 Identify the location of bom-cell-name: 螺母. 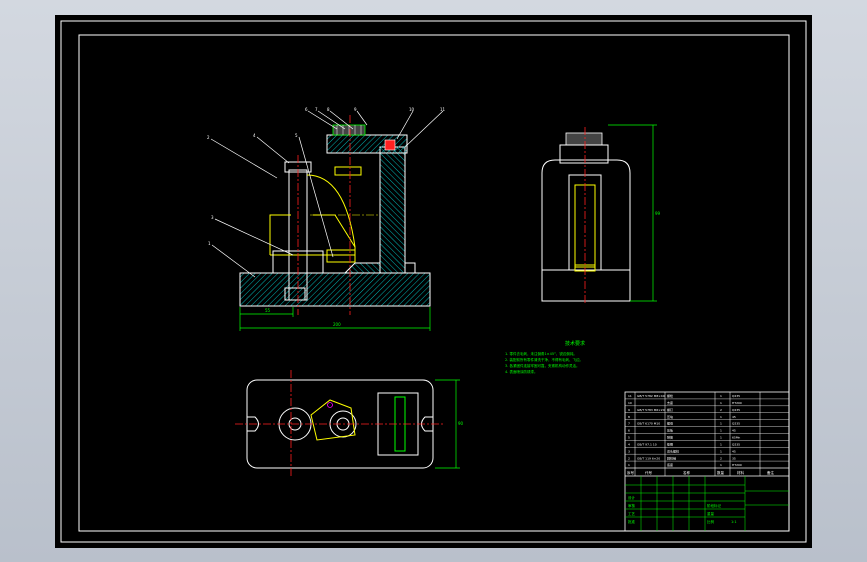
(670, 423).